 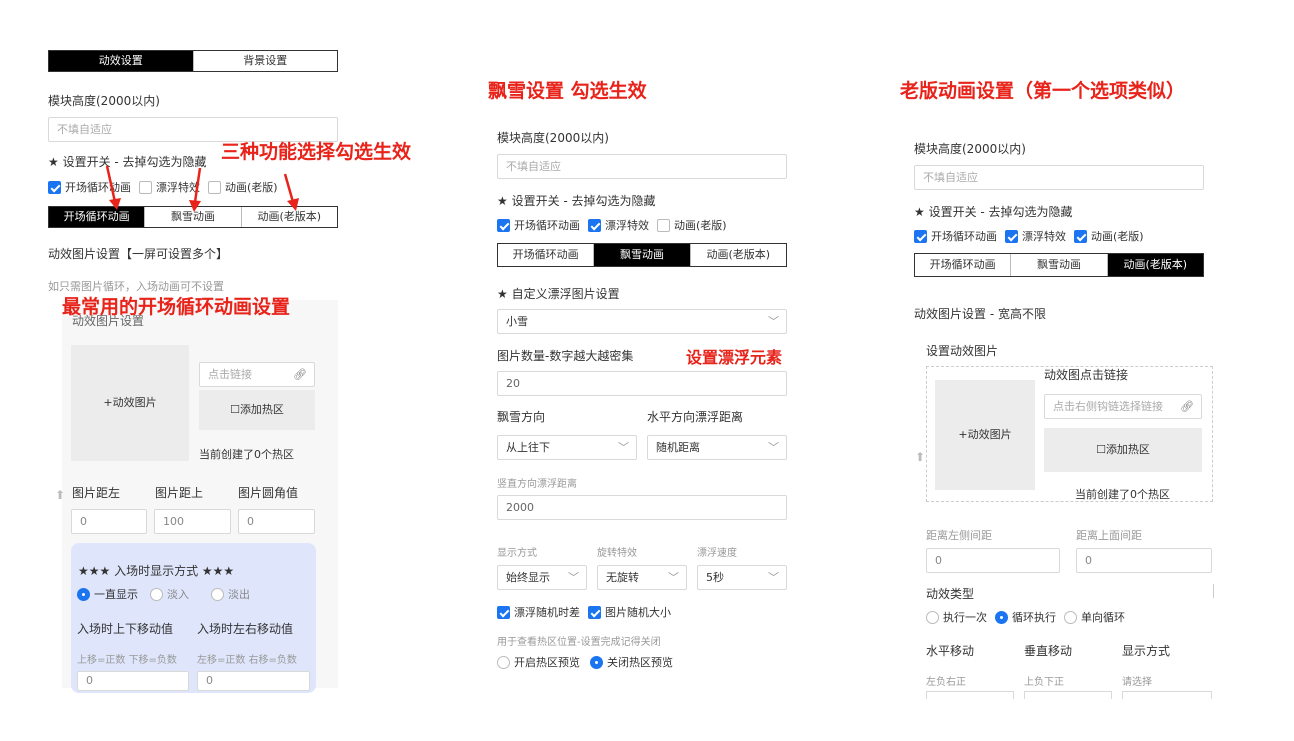 I want to click on rotate-select: 无旋转 ﹀, so click(x=642, y=577).